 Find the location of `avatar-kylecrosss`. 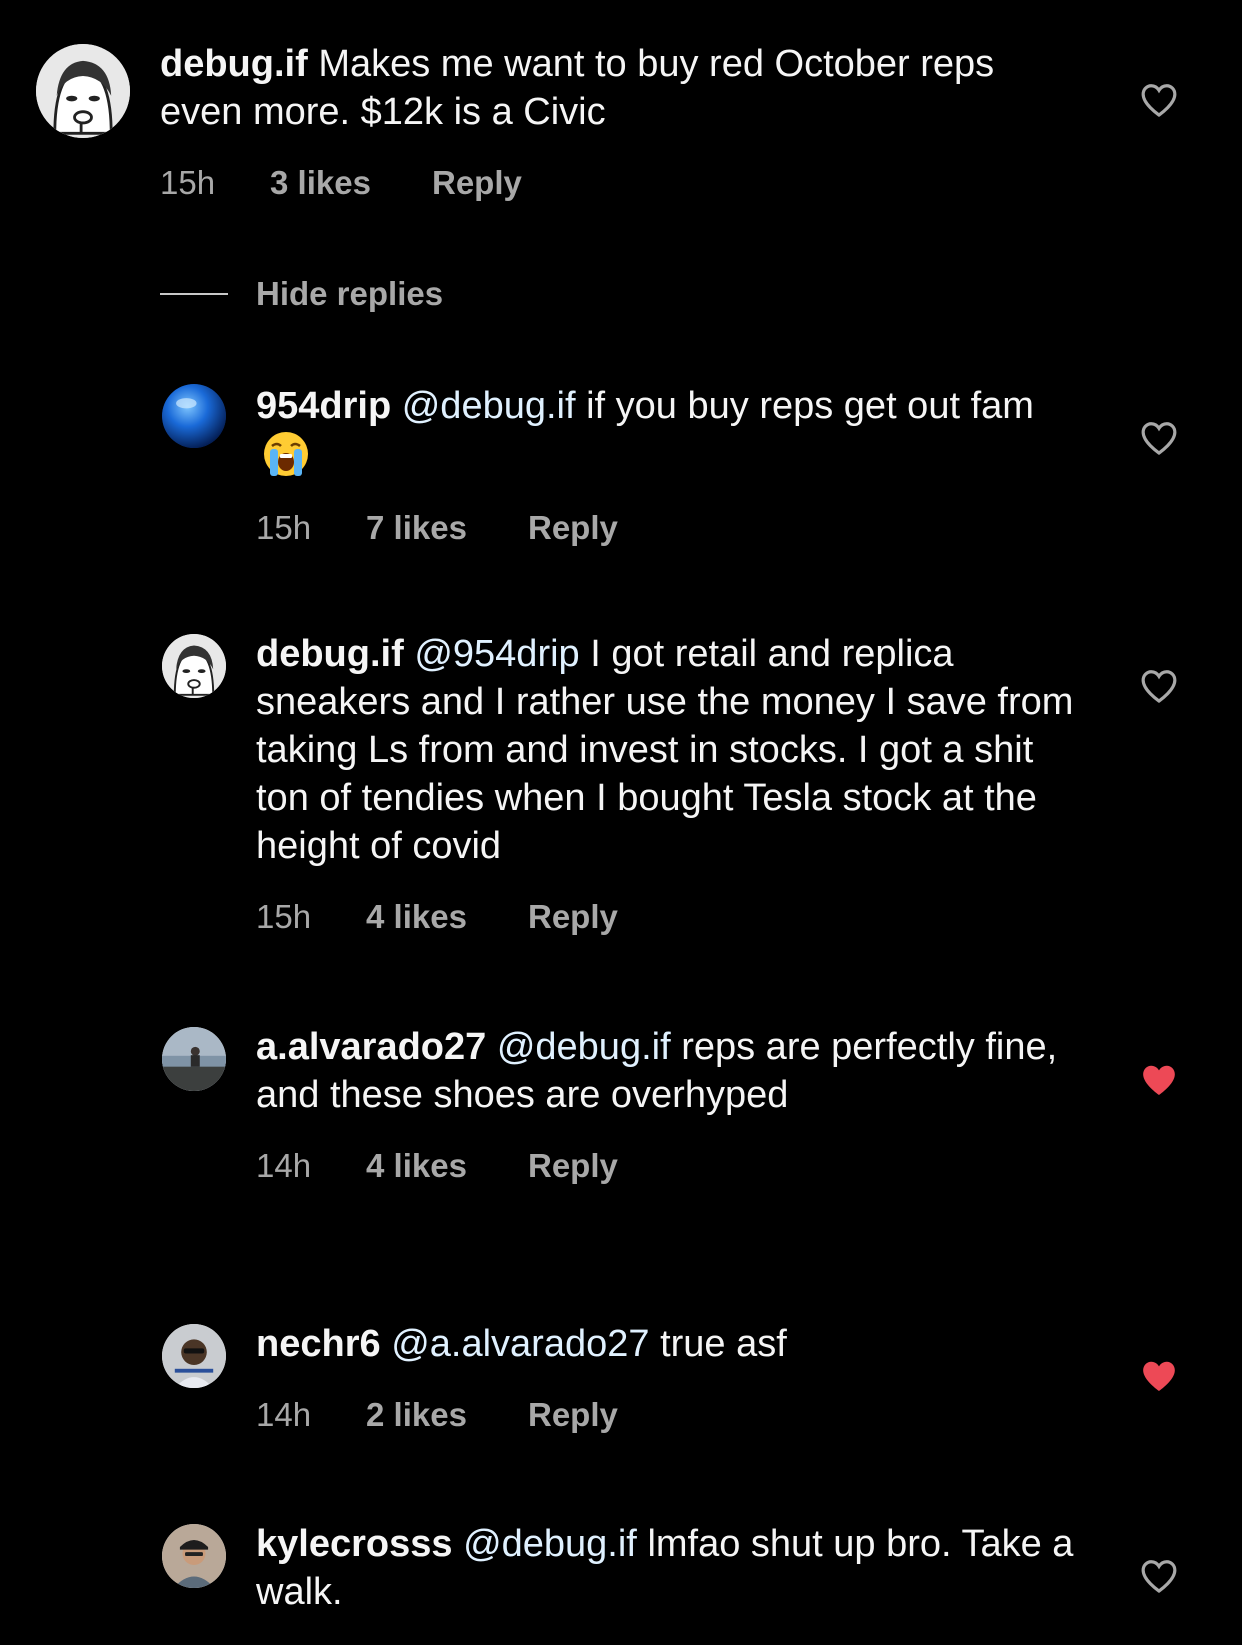

avatar-kylecrosss is located at coordinates (194, 1556).